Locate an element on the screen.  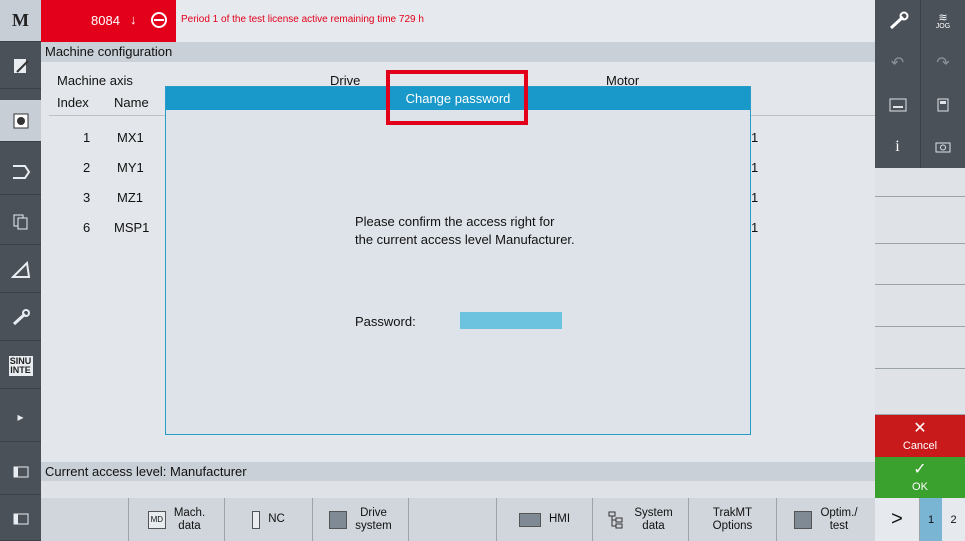
info-icon: i is located at coordinates (897, 147).